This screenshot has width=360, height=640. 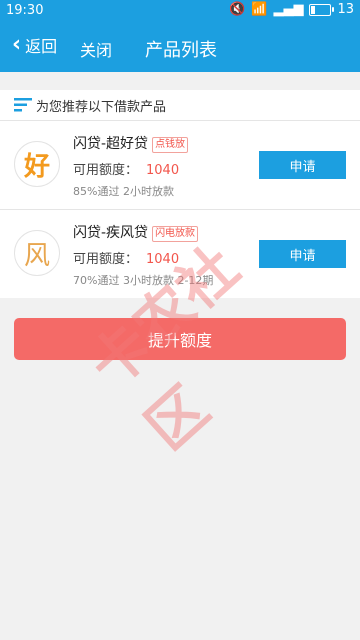 I want to click on product-tag: 闪电放款, so click(x=175, y=234).